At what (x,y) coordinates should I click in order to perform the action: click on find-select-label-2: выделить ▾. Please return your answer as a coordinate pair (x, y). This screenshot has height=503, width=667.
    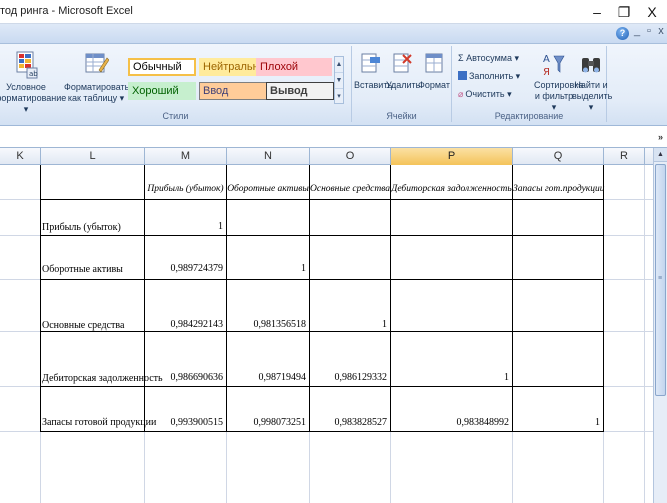
    Looking at the image, I should click on (592, 101).